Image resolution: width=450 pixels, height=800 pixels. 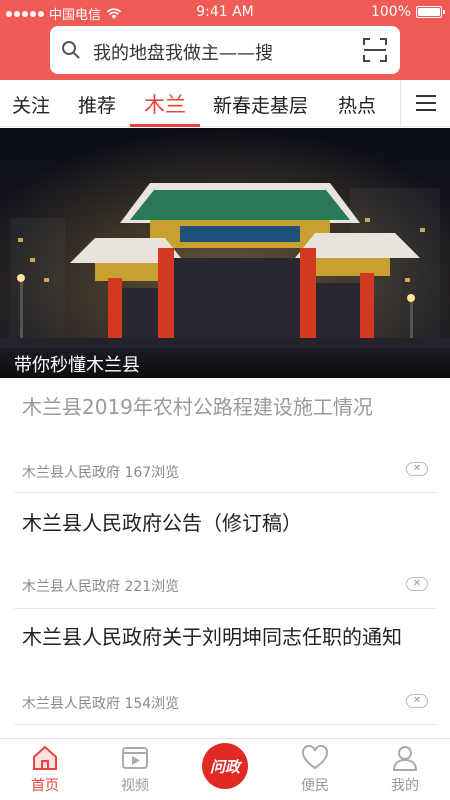 I want to click on nav-bianmin: 便民, so click(x=315, y=769).